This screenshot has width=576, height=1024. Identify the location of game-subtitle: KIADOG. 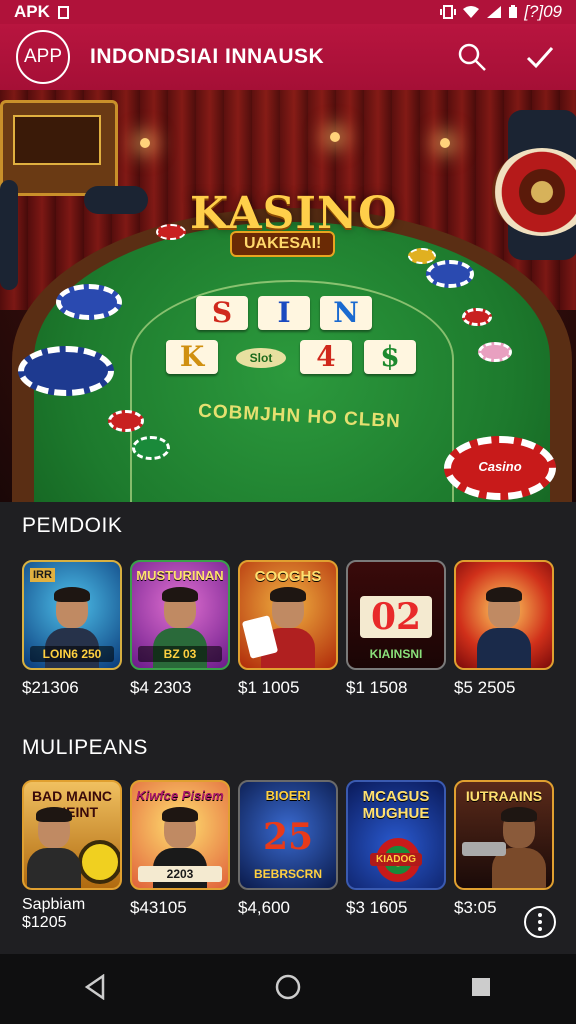
(396, 859).